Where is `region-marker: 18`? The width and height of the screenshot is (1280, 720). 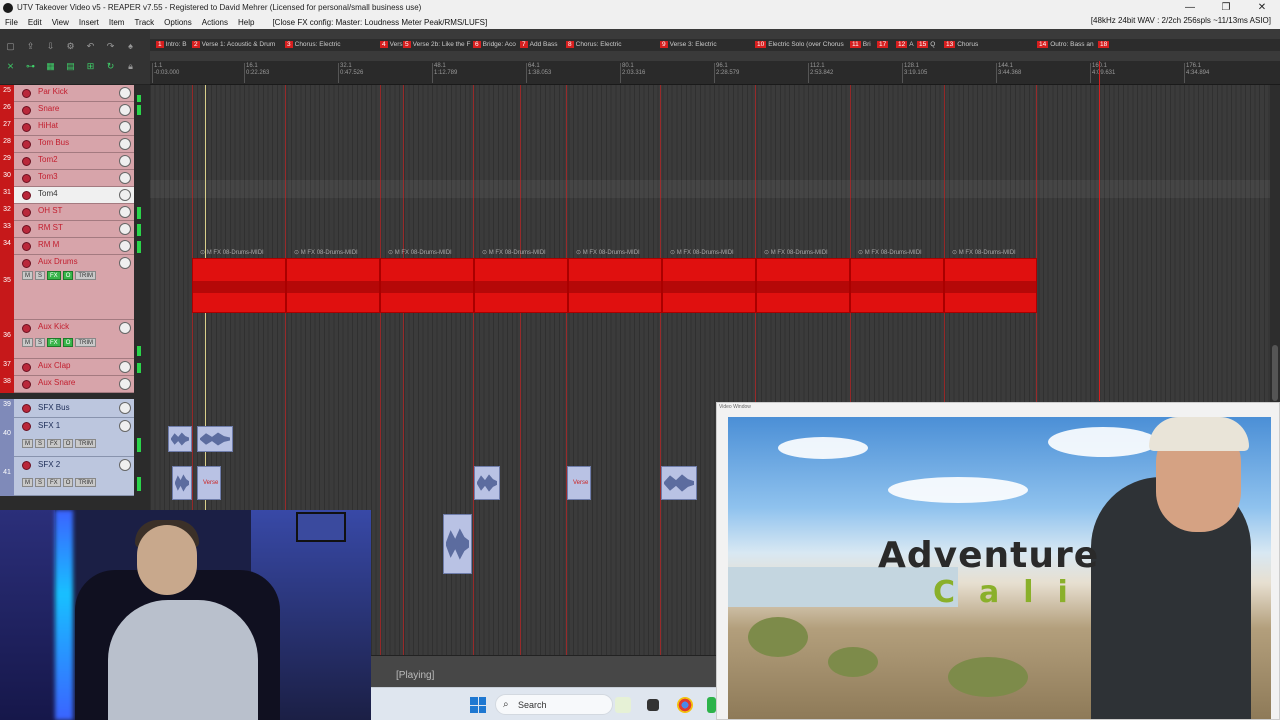
region-marker: 18 is located at coordinates (1107, 45).